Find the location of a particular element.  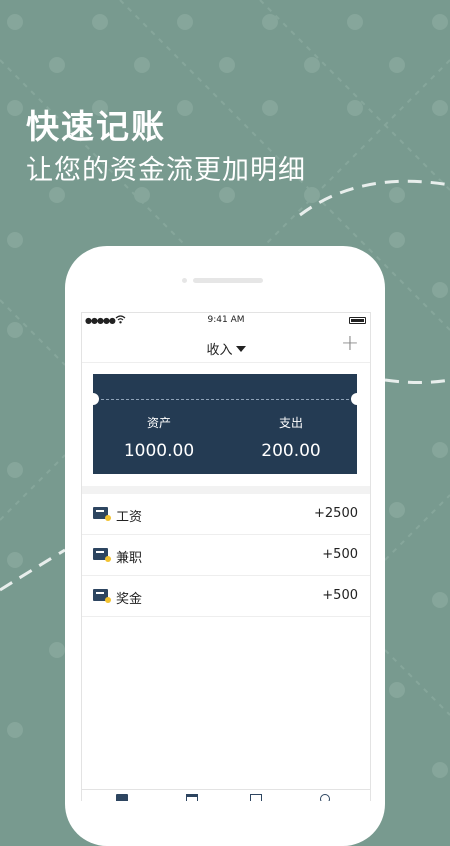

card-notch-right is located at coordinates (357, 399).